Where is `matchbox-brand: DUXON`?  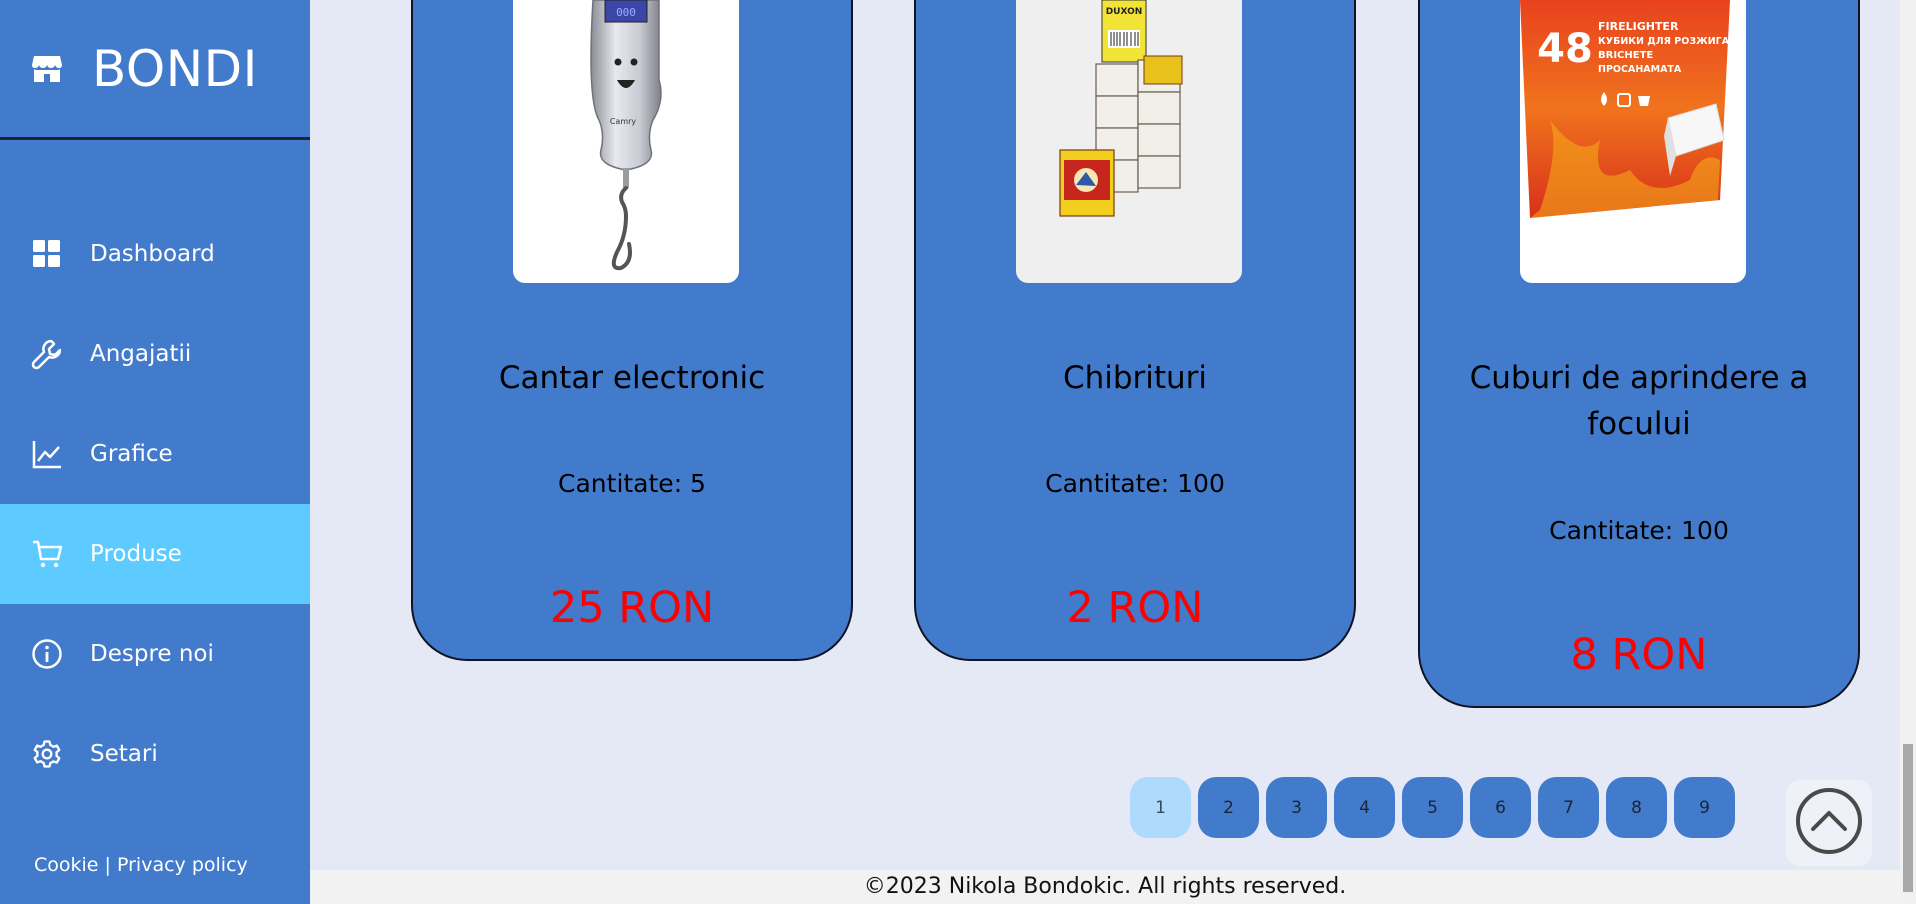 matchbox-brand: DUXON is located at coordinates (1124, 12).